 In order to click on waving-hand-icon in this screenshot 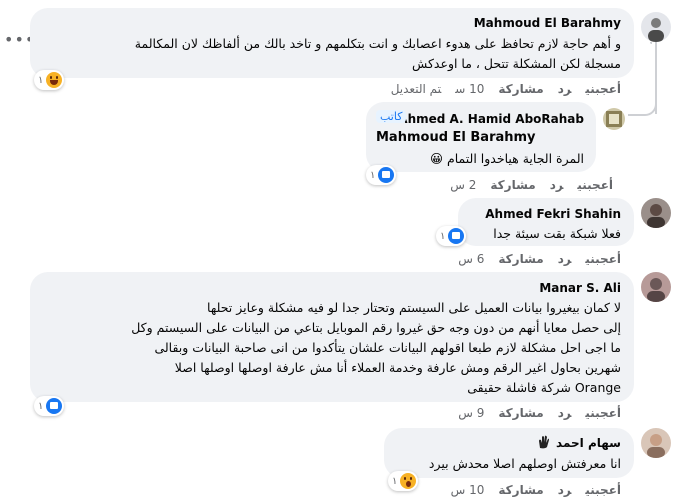, I will do `click(544, 444)`.